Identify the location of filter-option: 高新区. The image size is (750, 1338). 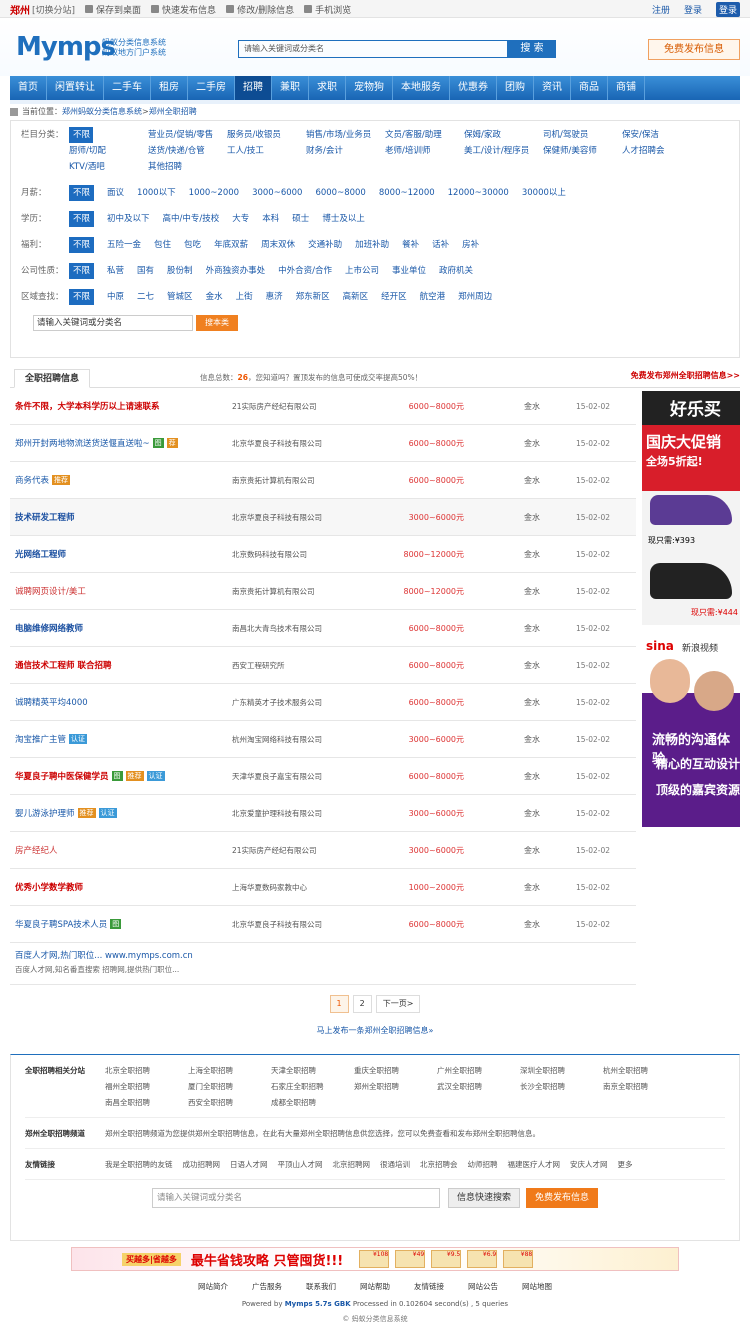
(356, 297).